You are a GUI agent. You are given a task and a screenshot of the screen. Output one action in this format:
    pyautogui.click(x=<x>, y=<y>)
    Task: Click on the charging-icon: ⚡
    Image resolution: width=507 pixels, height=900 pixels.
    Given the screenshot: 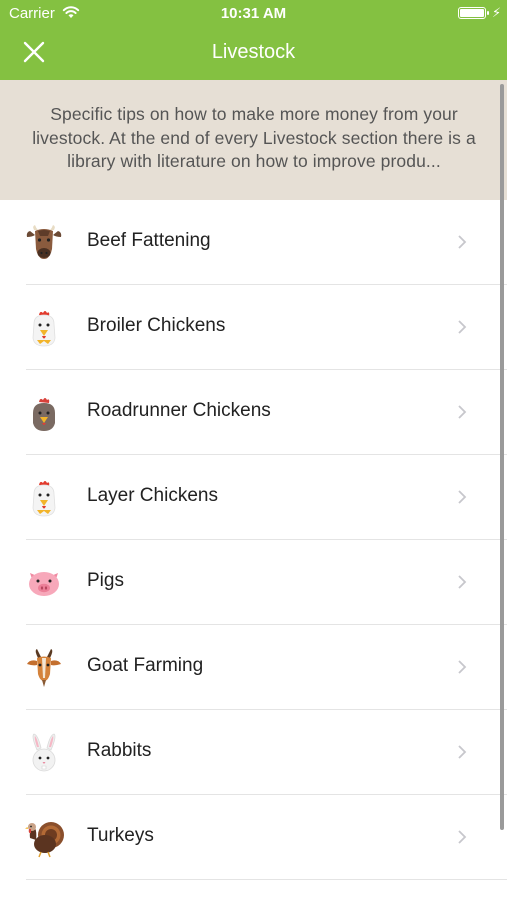 What is the action you would take?
    pyautogui.click(x=497, y=12)
    